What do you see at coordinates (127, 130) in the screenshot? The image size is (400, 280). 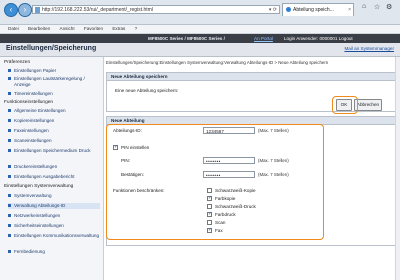 I see `dept-id-label: Abteilungs-ID:` at bounding box center [127, 130].